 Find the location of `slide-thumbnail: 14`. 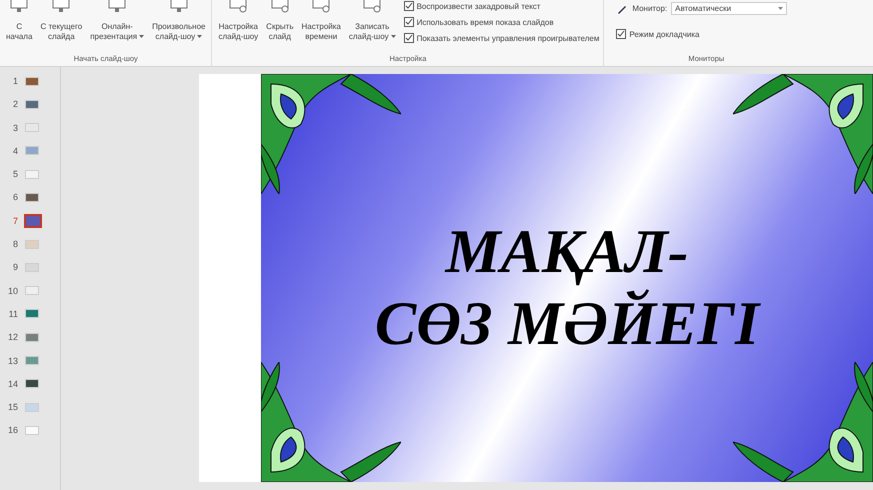

slide-thumbnail: 14 is located at coordinates (30, 384).